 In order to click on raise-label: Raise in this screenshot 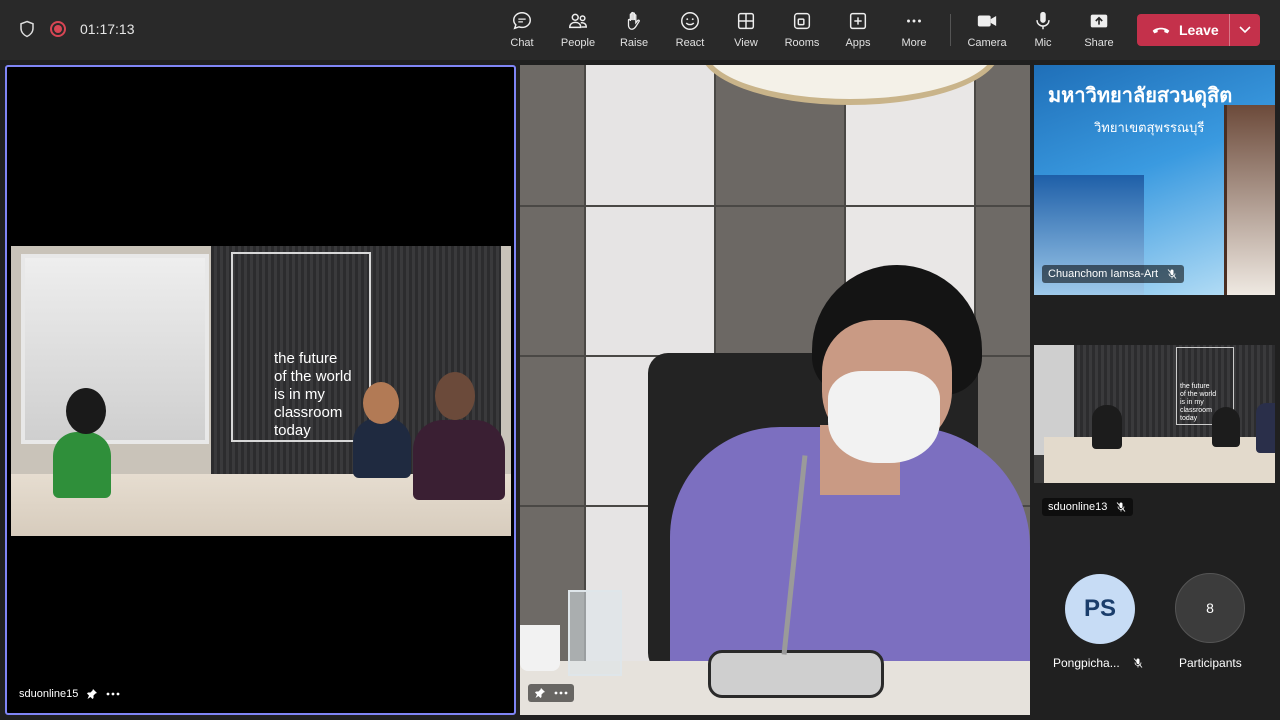, I will do `click(634, 43)`.